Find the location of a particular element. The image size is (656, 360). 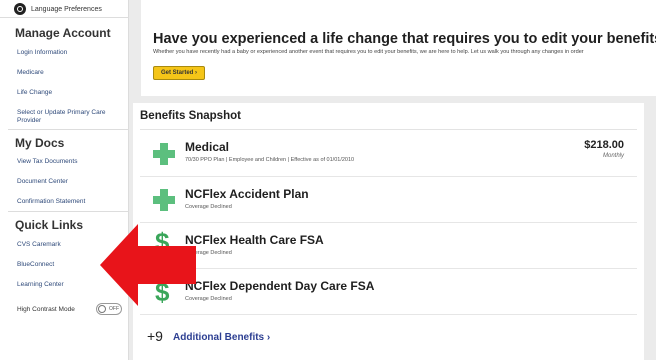

sidebar-item-primary-care-provider: Select or Update Primary Care Provider is located at coordinates (69, 117).